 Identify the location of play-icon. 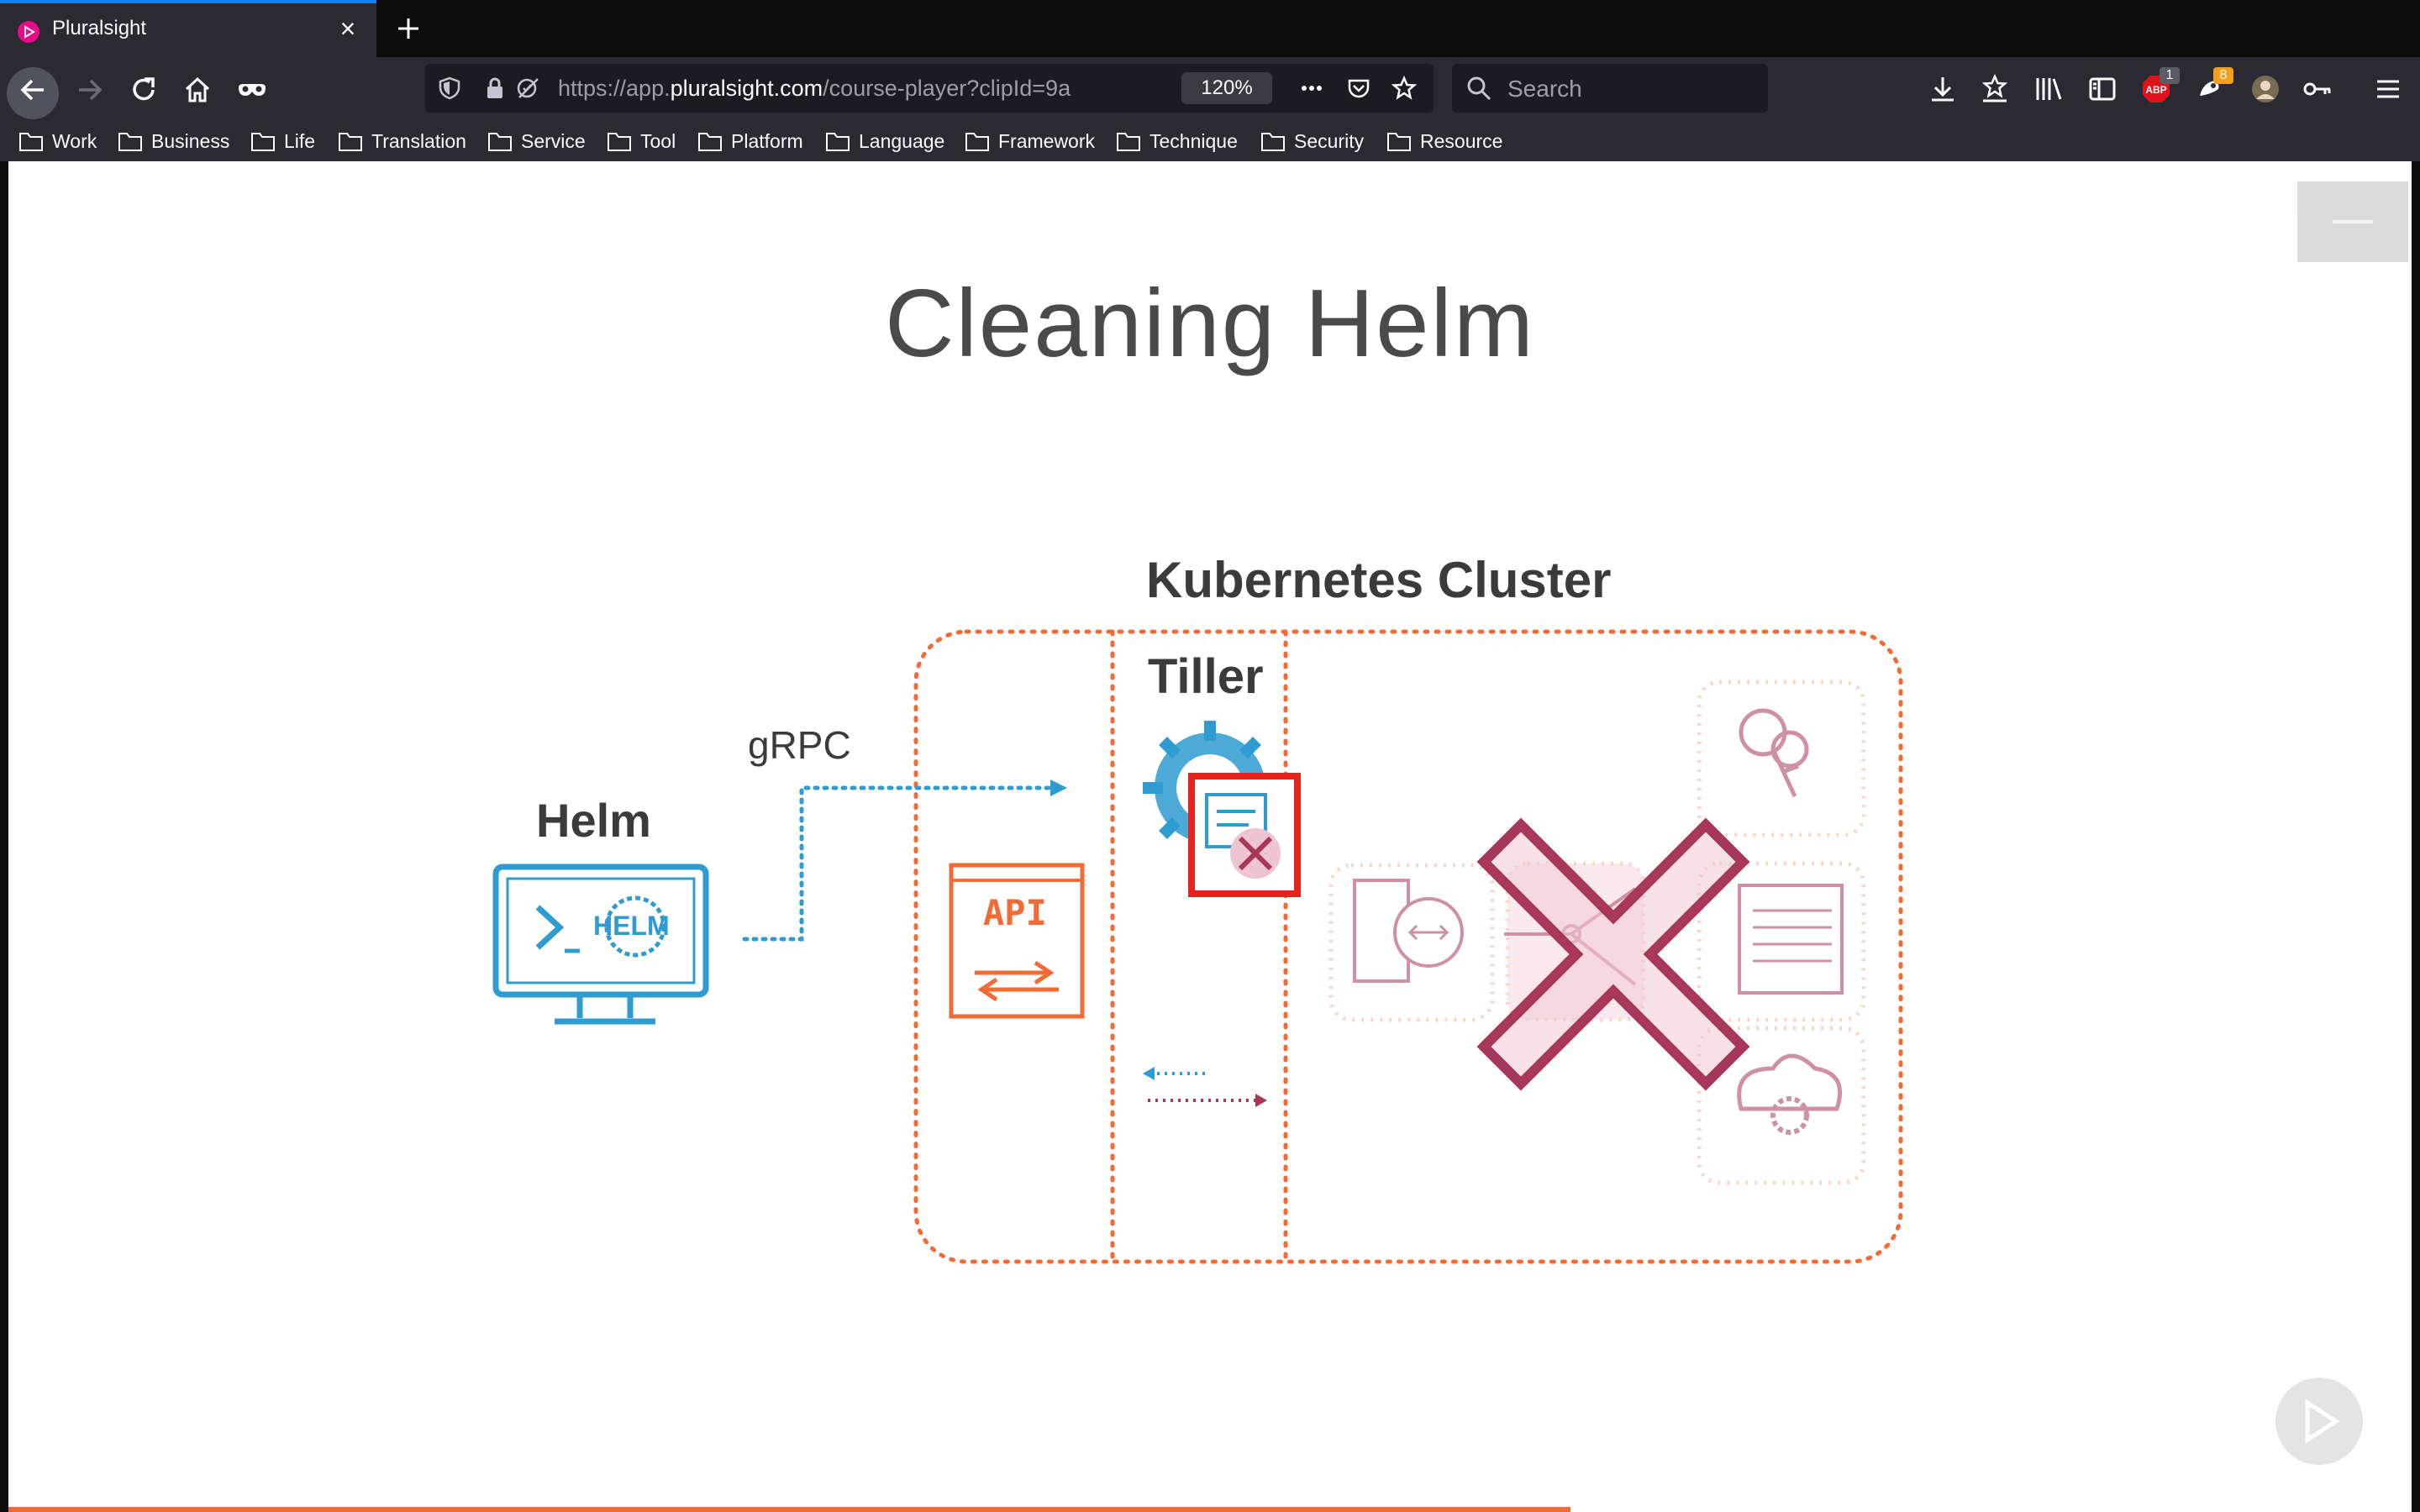
(2323, 1421).